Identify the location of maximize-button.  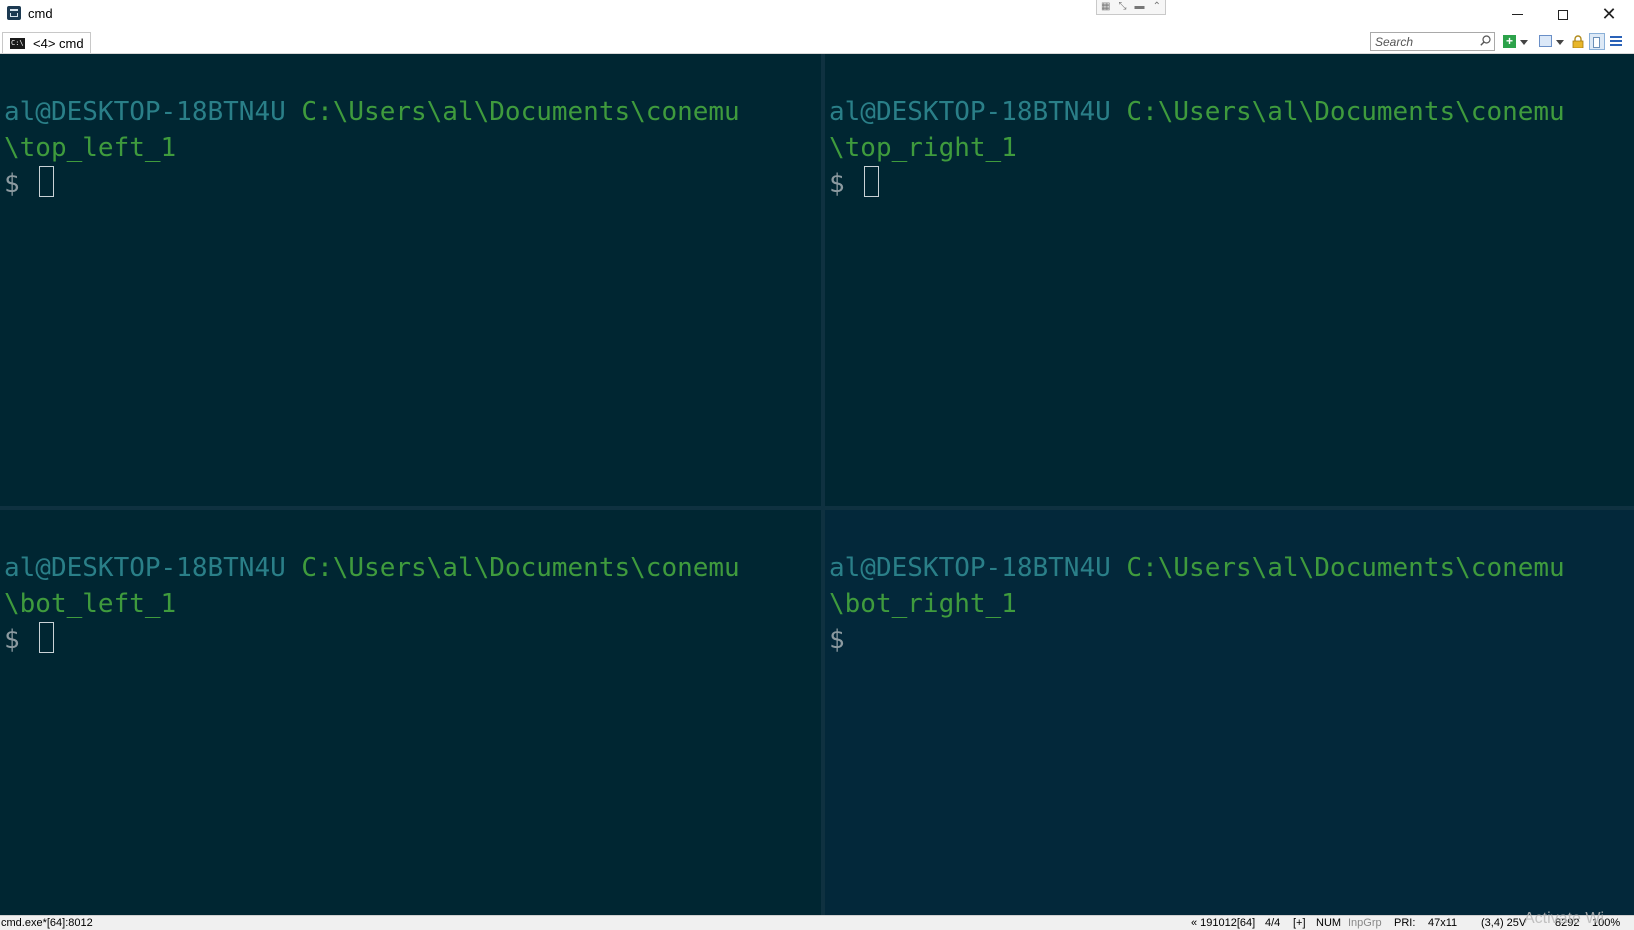
(1563, 14).